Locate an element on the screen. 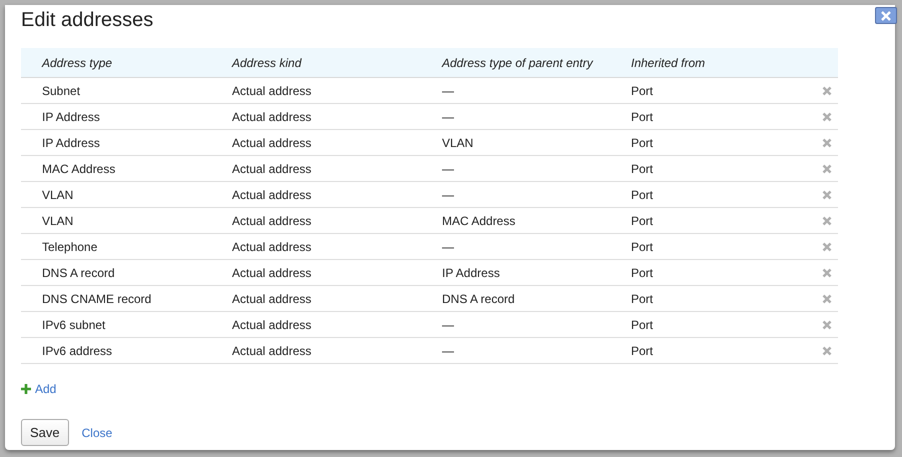  close-icon is located at coordinates (886, 15).